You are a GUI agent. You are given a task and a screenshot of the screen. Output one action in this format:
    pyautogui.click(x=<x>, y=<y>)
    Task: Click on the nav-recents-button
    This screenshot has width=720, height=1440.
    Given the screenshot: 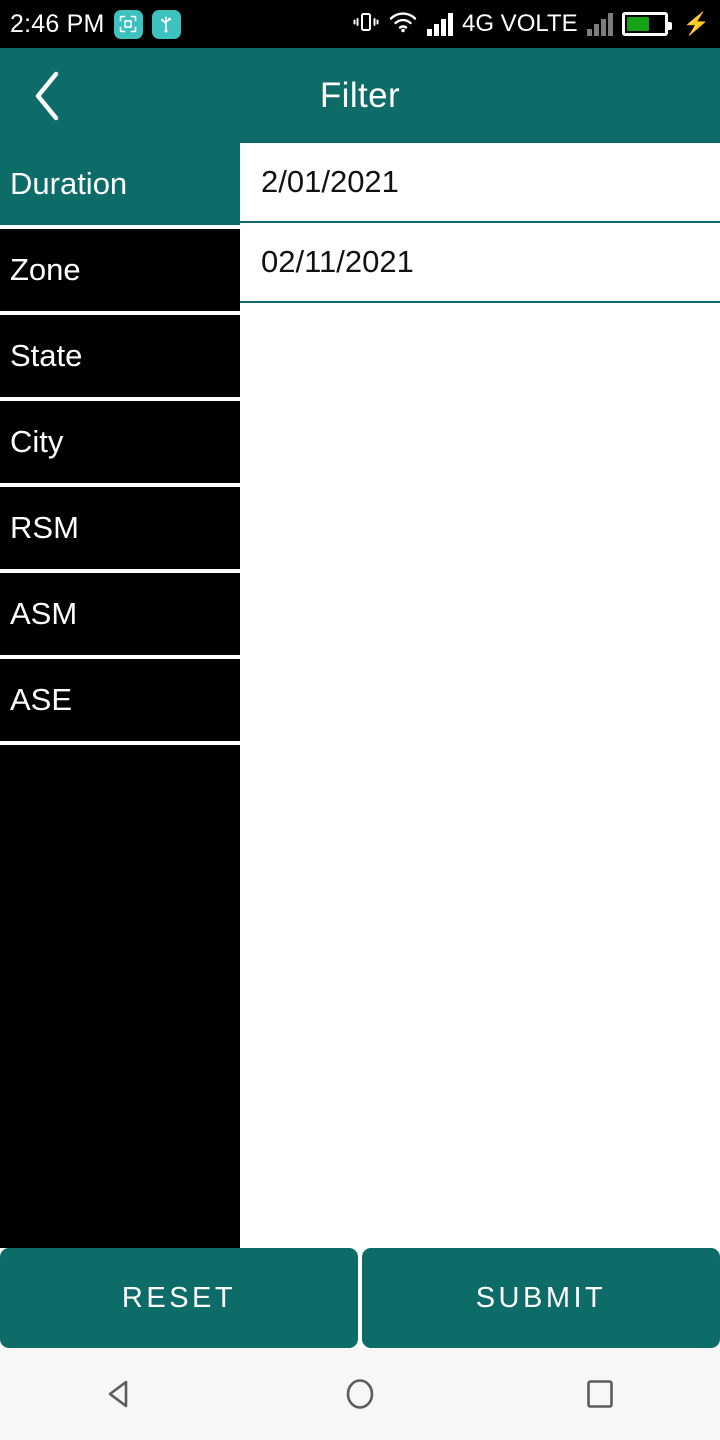 What is the action you would take?
    pyautogui.click(x=600, y=1394)
    